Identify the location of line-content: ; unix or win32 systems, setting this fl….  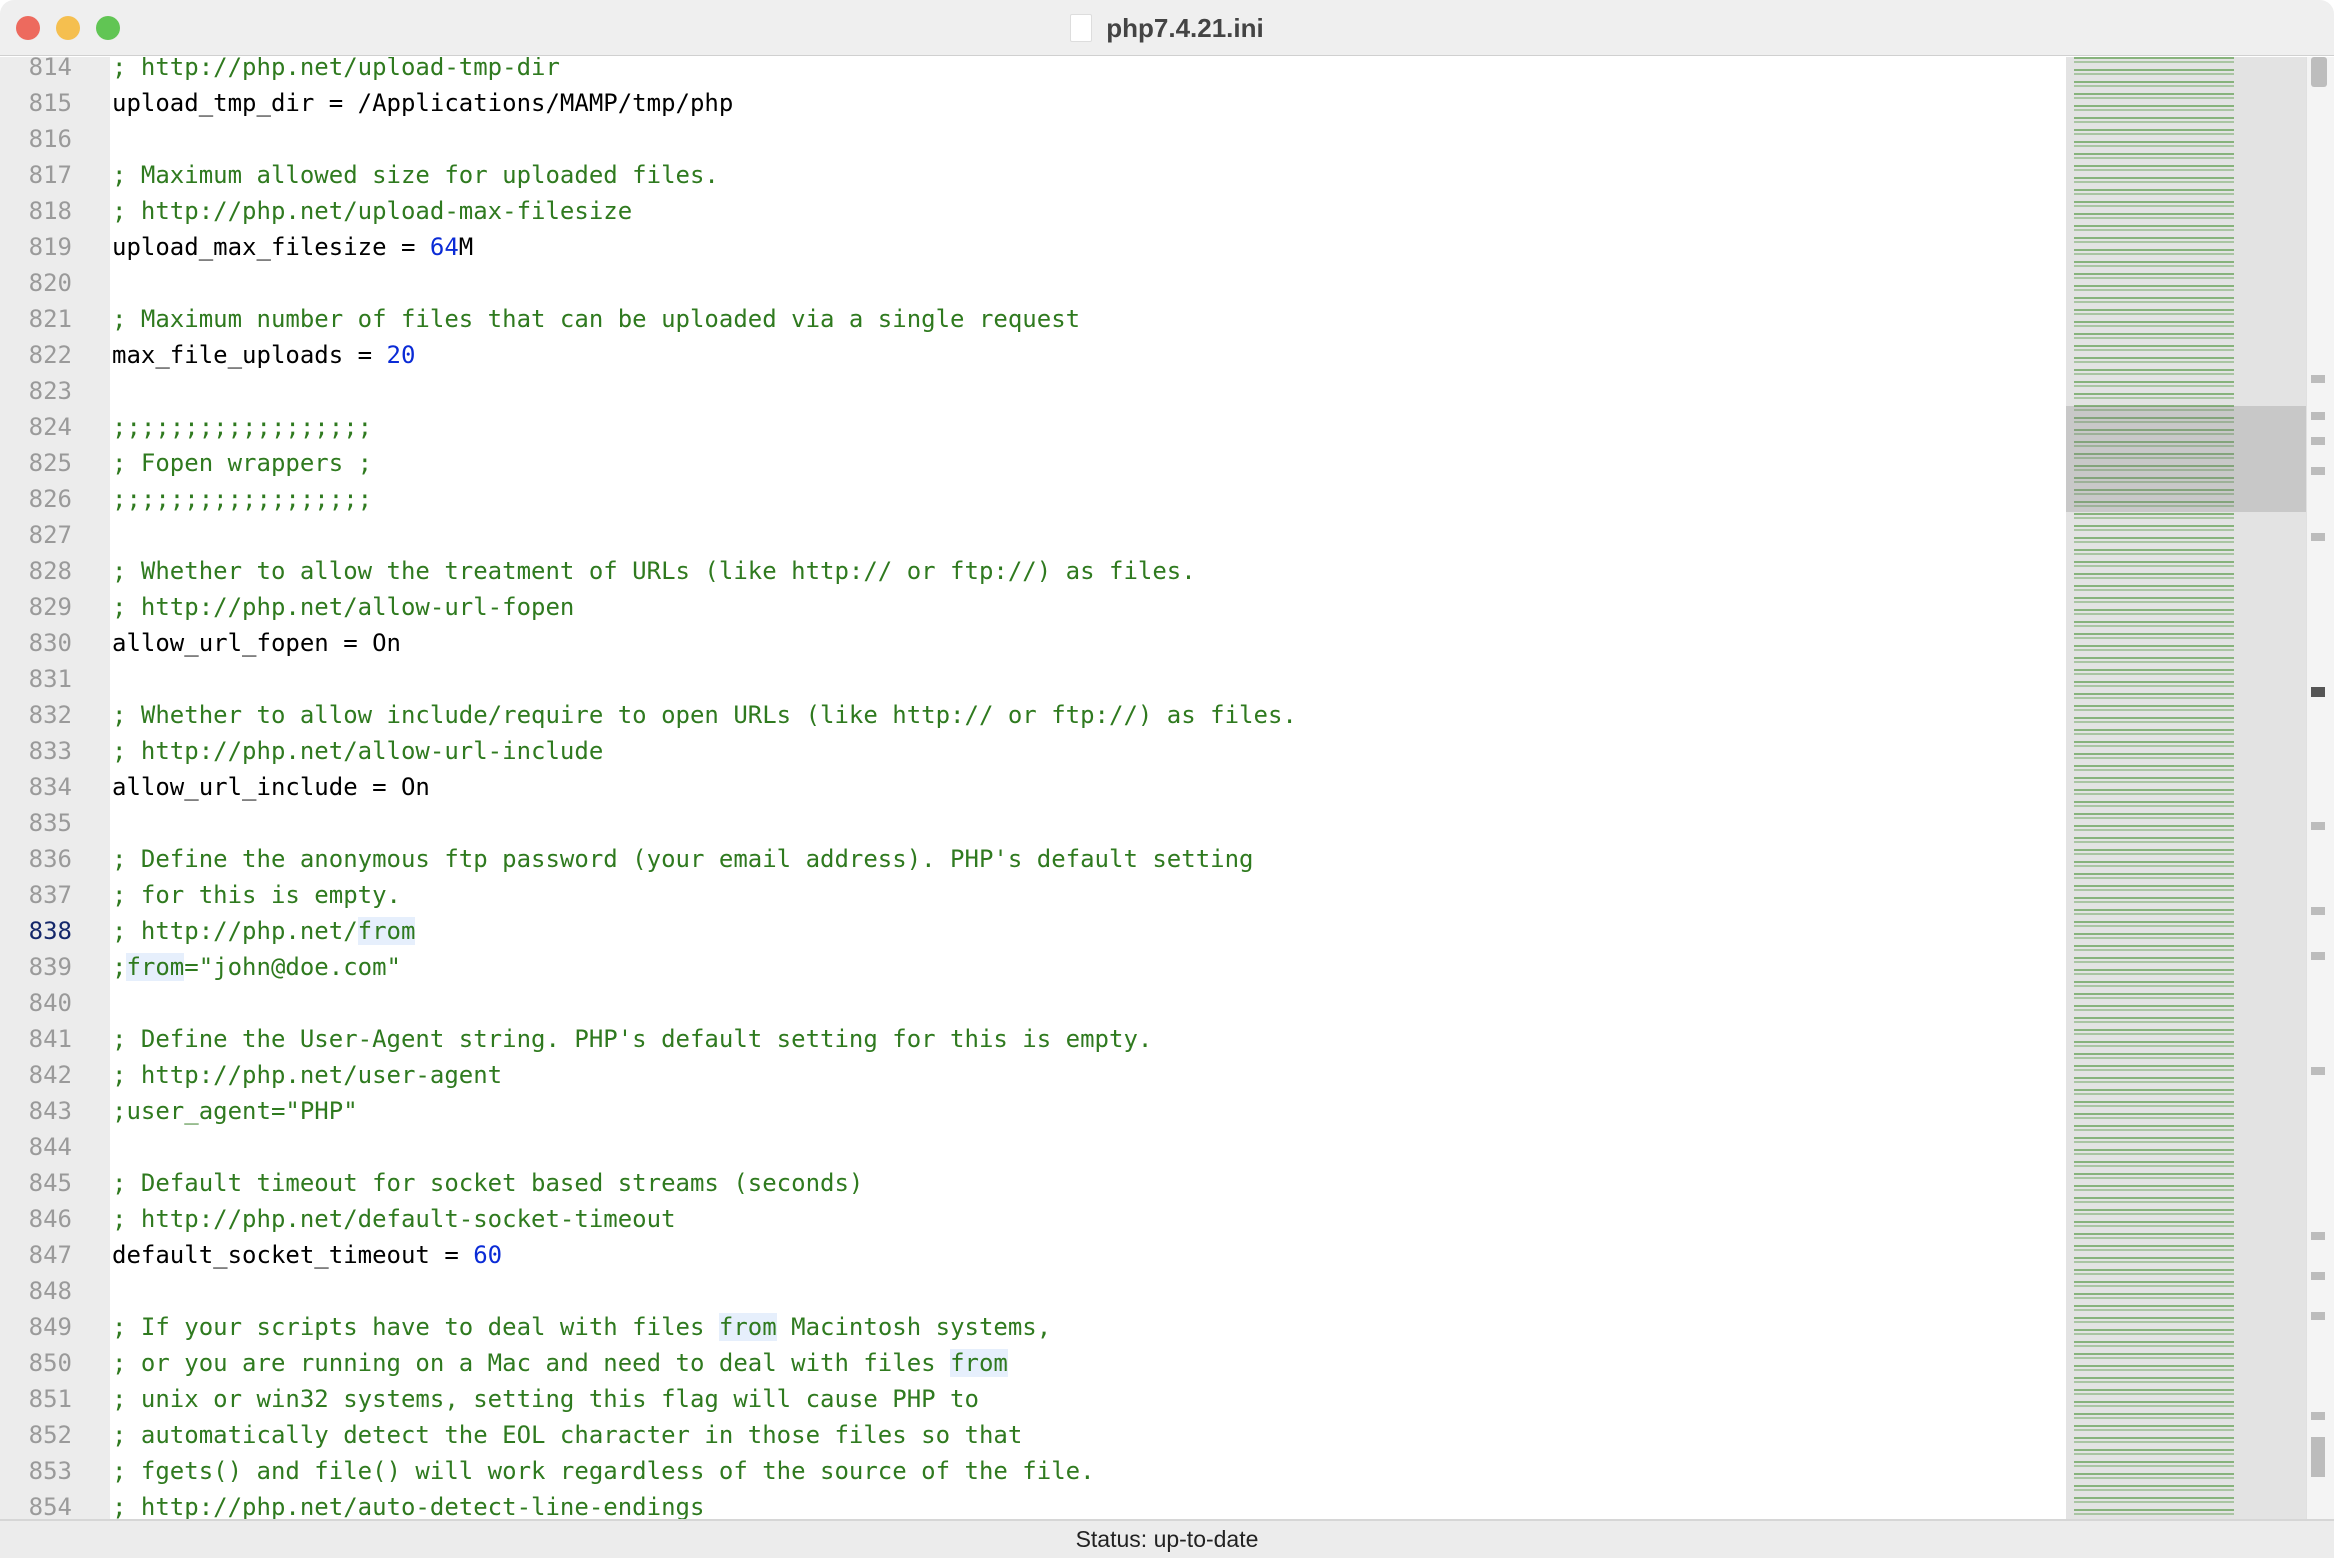
(545, 1399).